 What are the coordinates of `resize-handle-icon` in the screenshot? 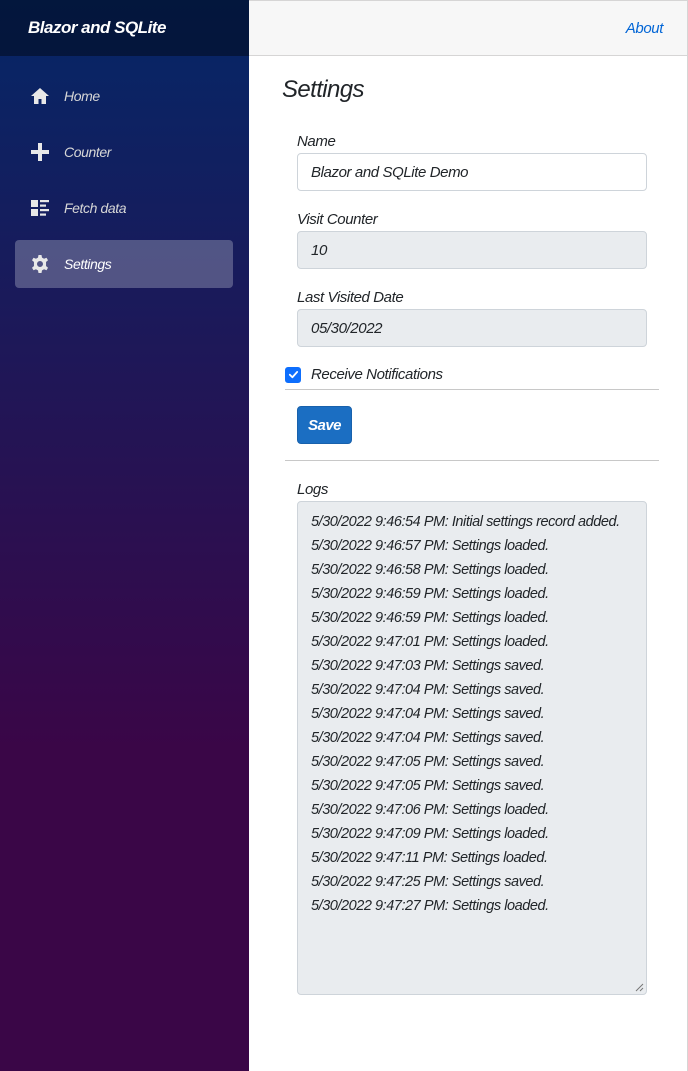 It's located at (639, 987).